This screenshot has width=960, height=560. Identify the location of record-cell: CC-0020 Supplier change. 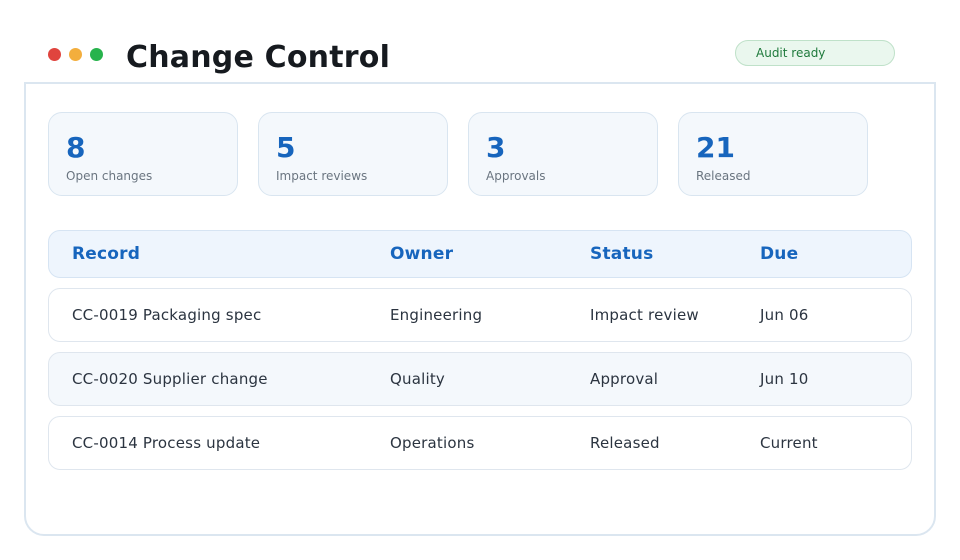
(170, 379).